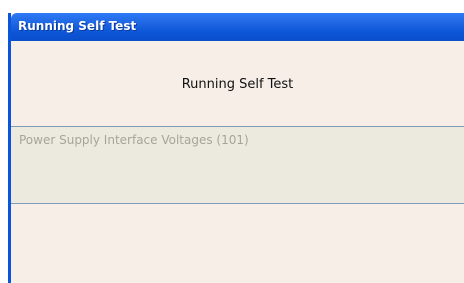 Image resolution: width=464 pixels, height=283 pixels. I want to click on status-heading: Running Self Test, so click(237, 84).